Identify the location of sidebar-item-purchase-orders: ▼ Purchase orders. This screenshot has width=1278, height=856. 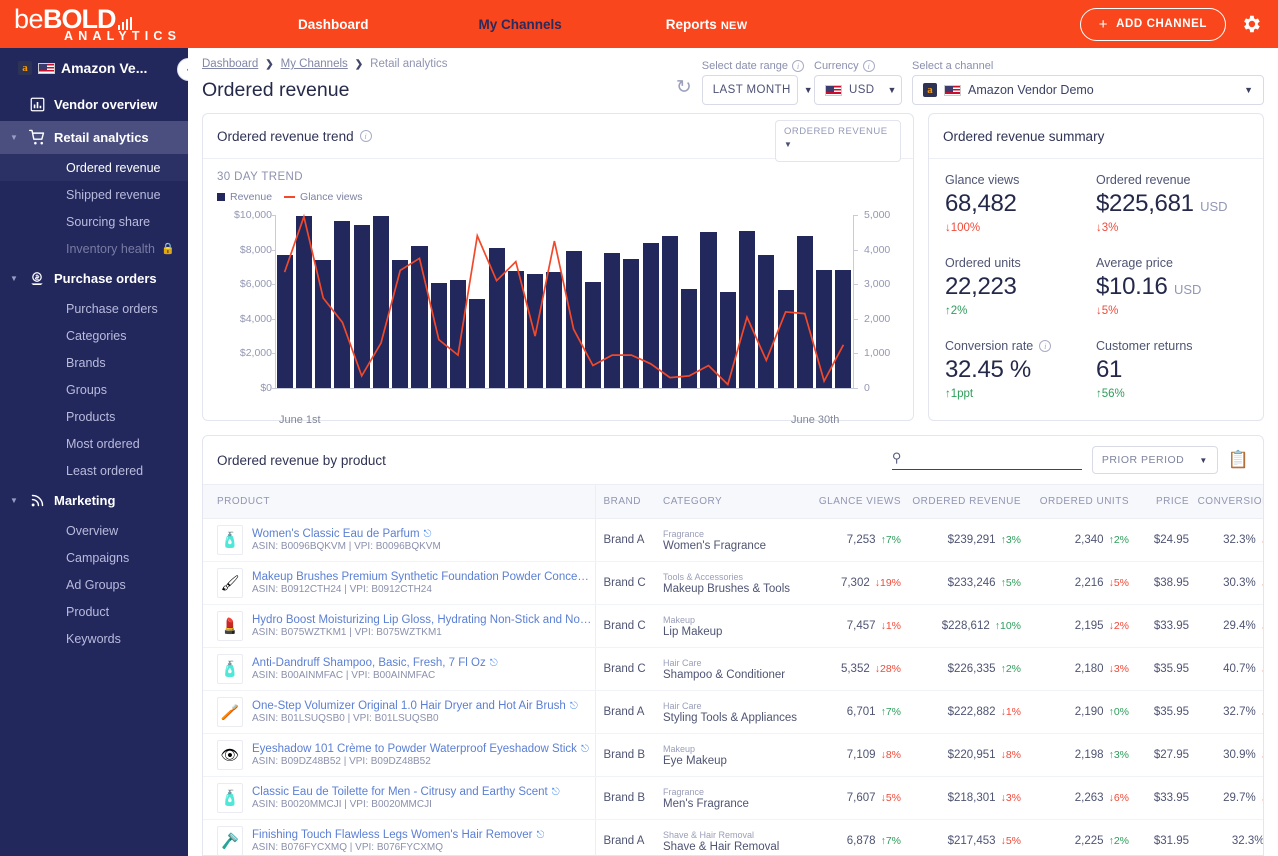
(94, 278).